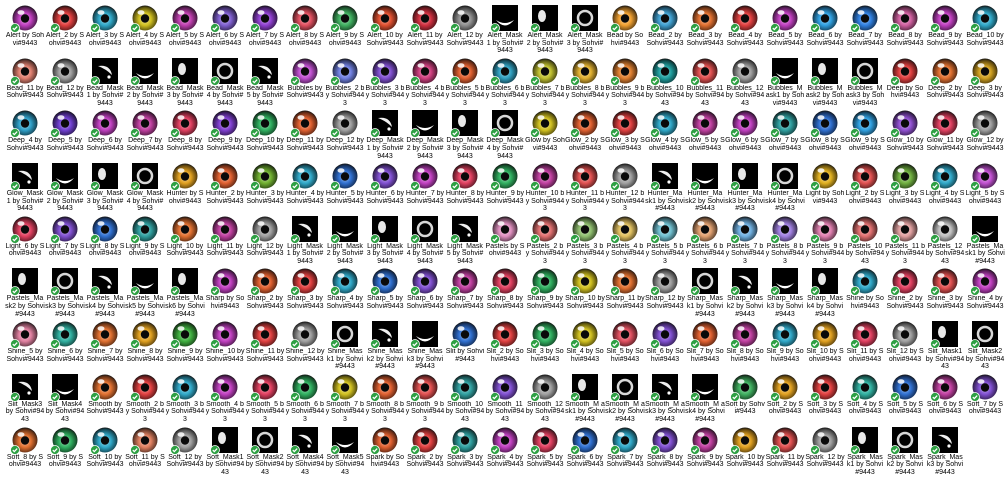  Describe the element at coordinates (265, 237) in the screenshot. I see `file-item: Light_12 by Sohvi#9443` at that location.